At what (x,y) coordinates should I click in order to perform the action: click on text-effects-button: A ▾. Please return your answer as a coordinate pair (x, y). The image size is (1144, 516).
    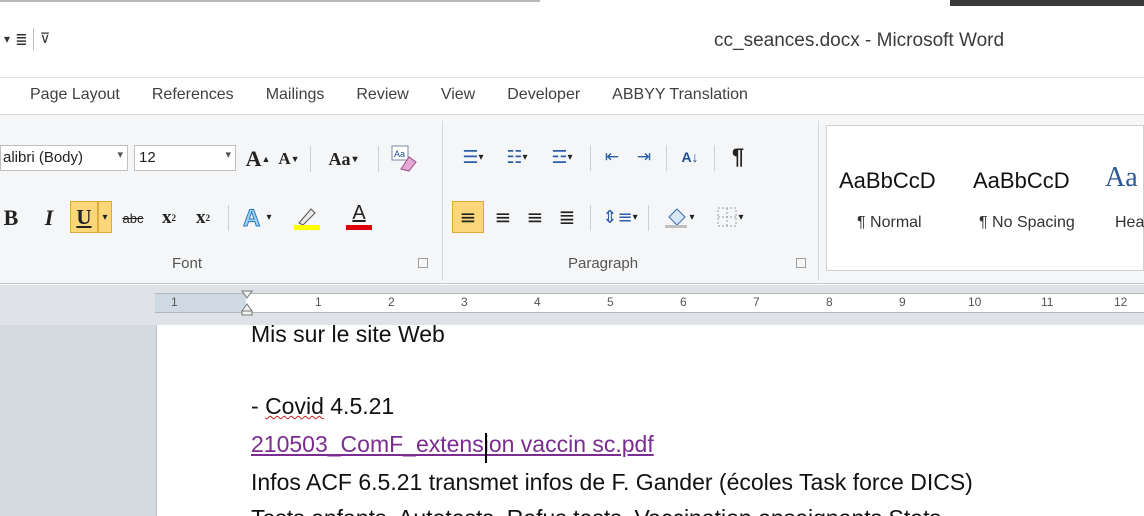
    Looking at the image, I should click on (257, 217).